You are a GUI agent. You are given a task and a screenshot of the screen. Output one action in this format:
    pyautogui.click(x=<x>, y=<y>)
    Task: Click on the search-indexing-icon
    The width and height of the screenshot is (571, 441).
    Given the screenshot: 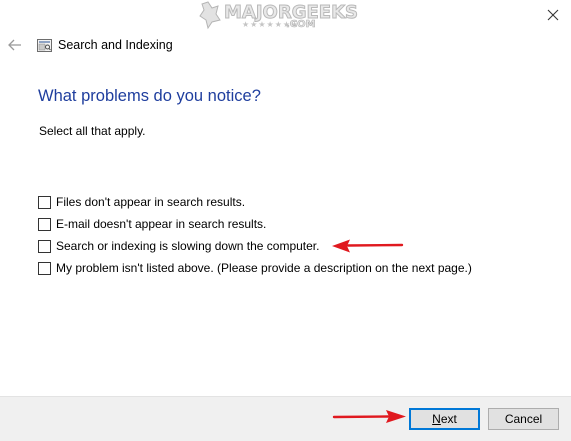 What is the action you would take?
    pyautogui.click(x=44, y=45)
    